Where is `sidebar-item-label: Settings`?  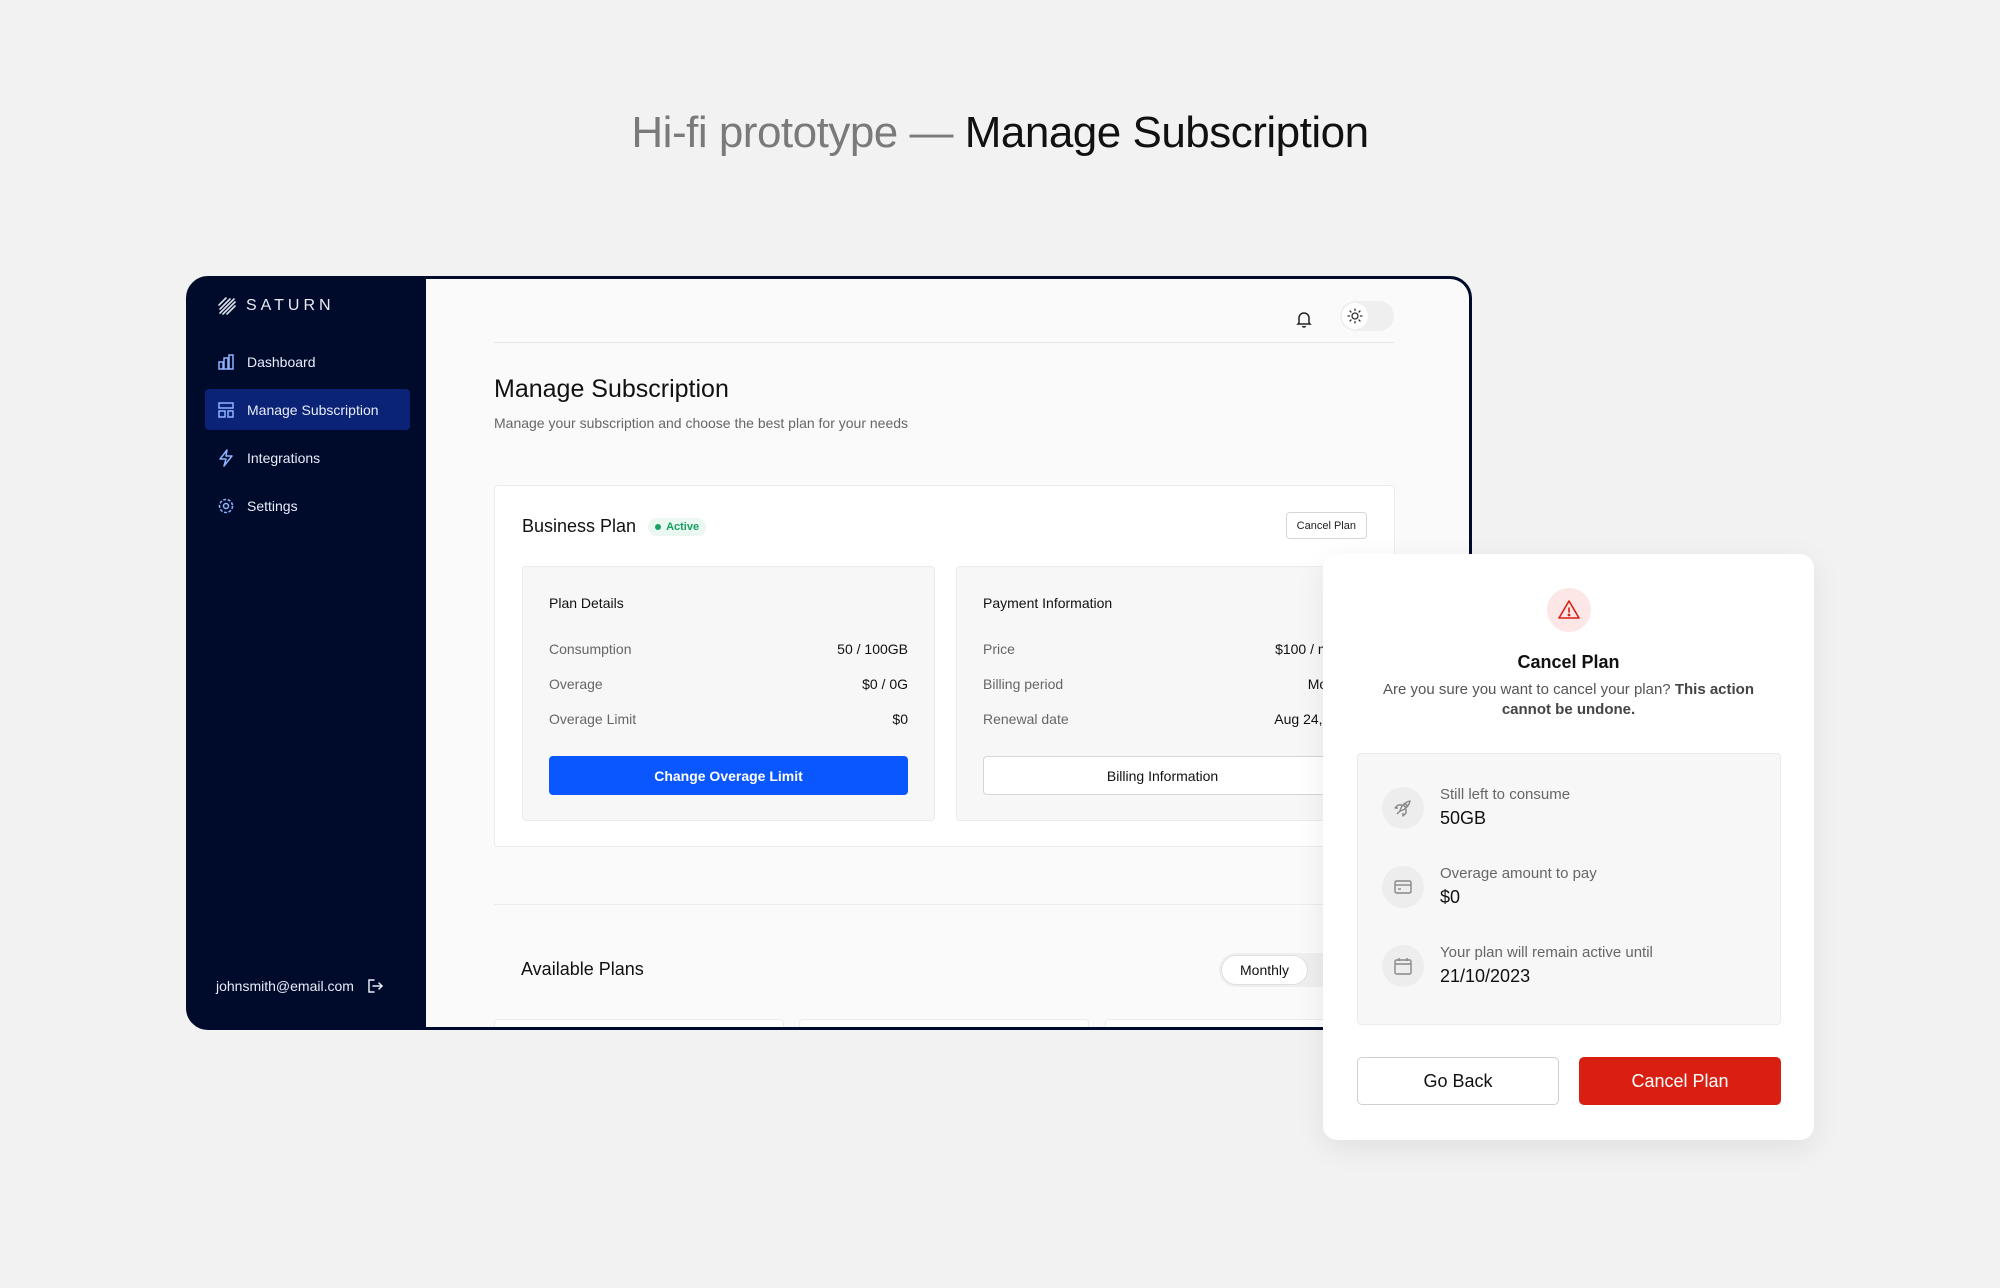
sidebar-item-label: Settings is located at coordinates (272, 505).